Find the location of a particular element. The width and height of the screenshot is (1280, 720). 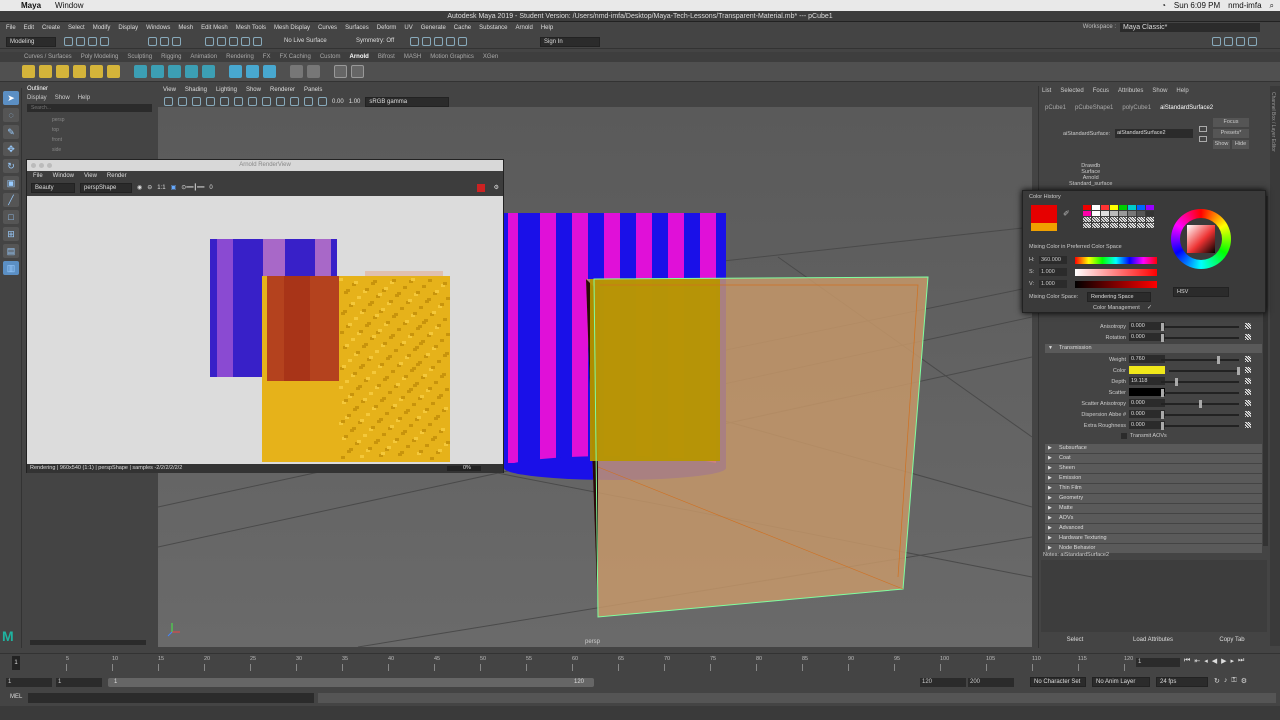

select-object-icon is located at coordinates (164, 41).